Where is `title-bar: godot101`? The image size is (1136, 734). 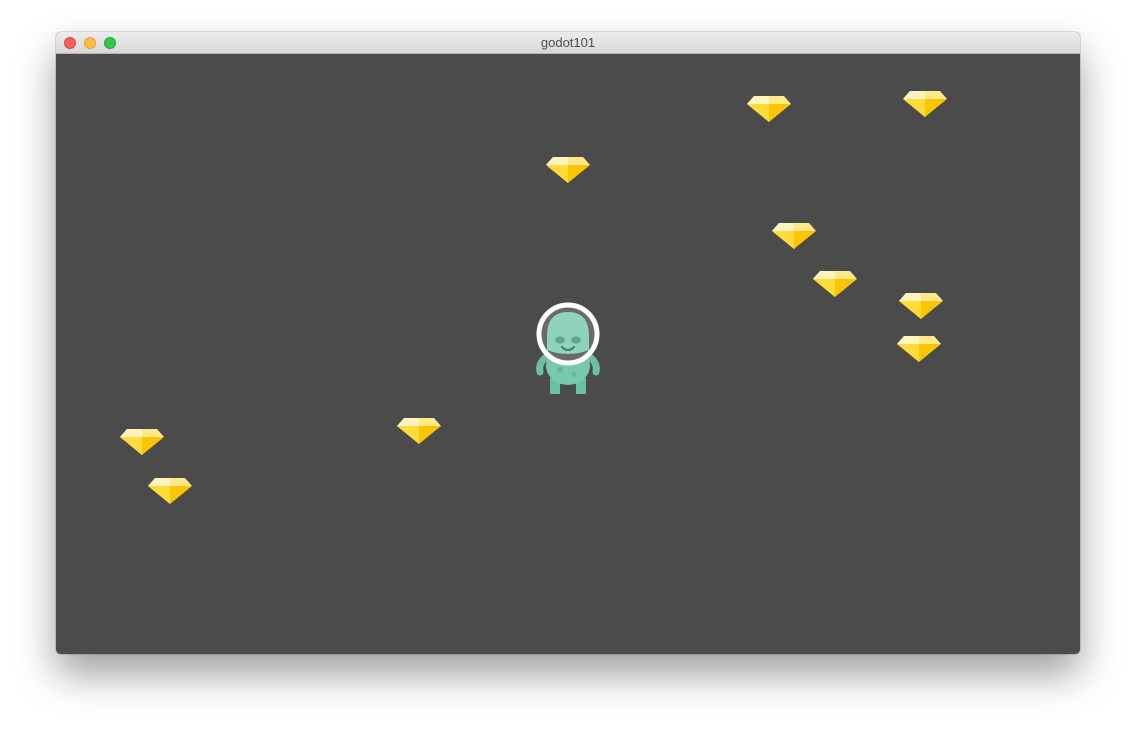
title-bar: godot101 is located at coordinates (568, 43).